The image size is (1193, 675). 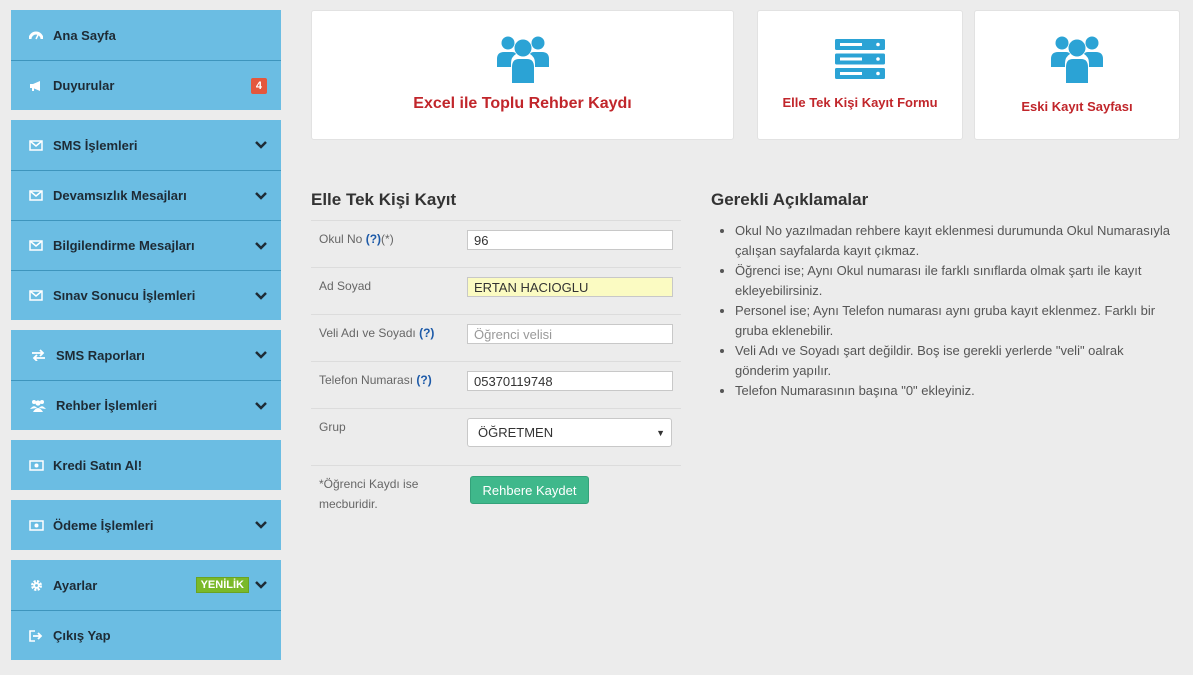 I want to click on sidebar-item-label: SMS İşlemleri, so click(x=95, y=145).